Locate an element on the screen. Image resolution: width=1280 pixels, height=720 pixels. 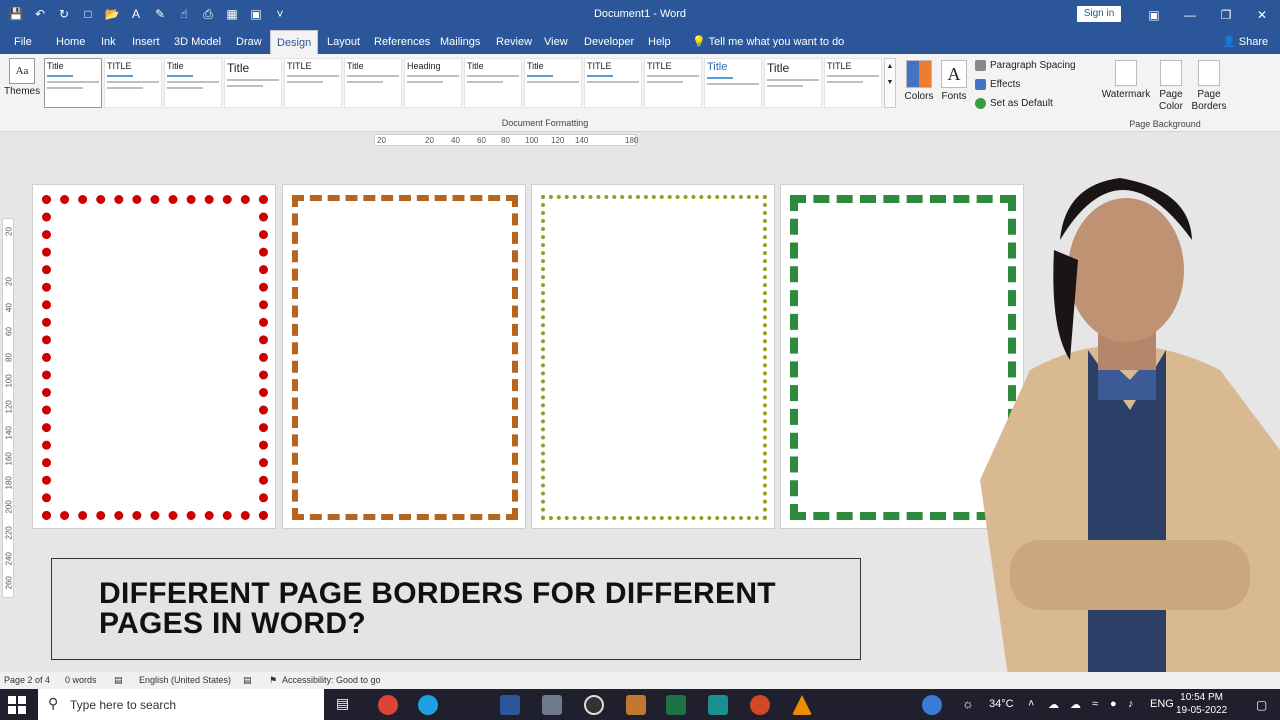
clock: 10:54 PM 19-05-2022 is located at coordinates (1201, 704).